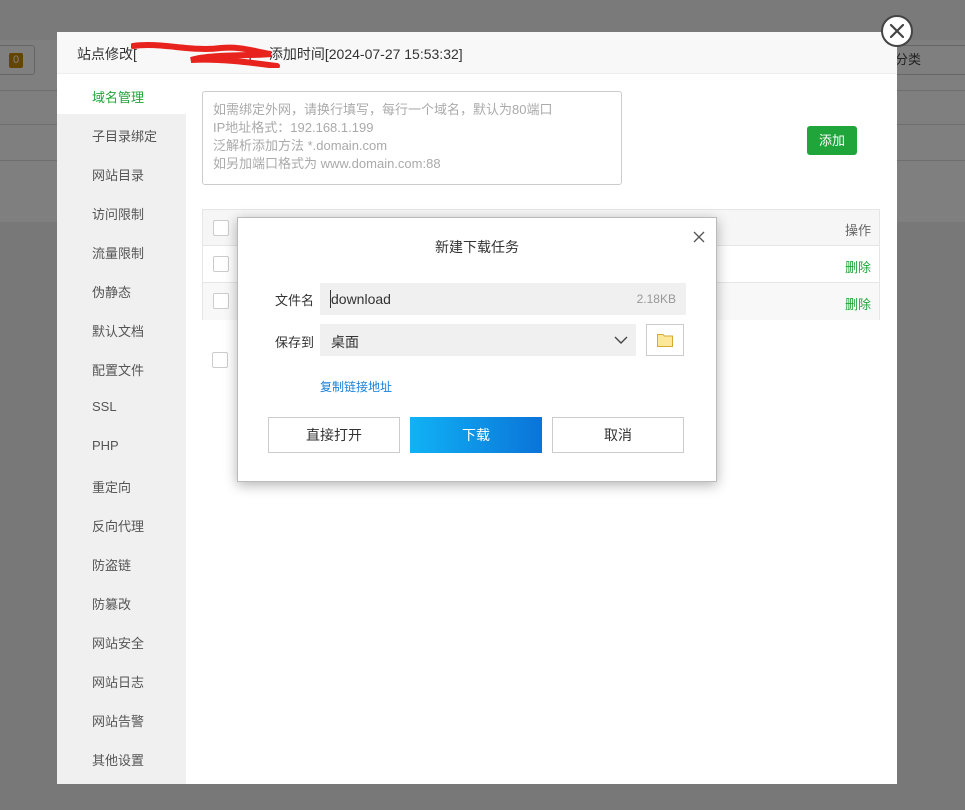 This screenshot has height=810, width=965. I want to click on domain-placeholder-line: 如需绑定外网，请换行填写，每行一个域名，默认为80端口, so click(383, 109).